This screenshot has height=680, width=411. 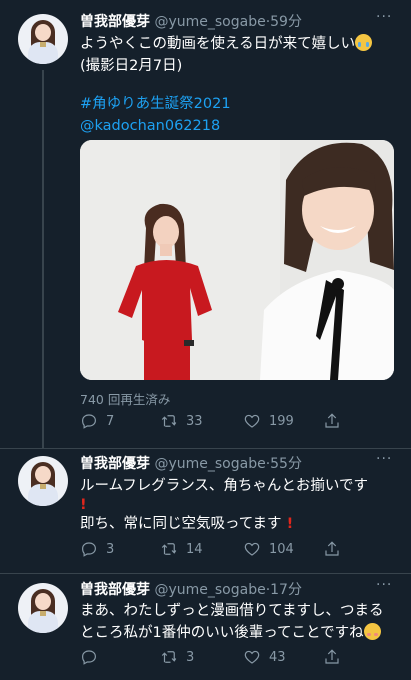 What do you see at coordinates (222, 633) in the screenshot?
I see `tweet-line: ところ私が1番仲のいい後輩ってことですね` at bounding box center [222, 633].